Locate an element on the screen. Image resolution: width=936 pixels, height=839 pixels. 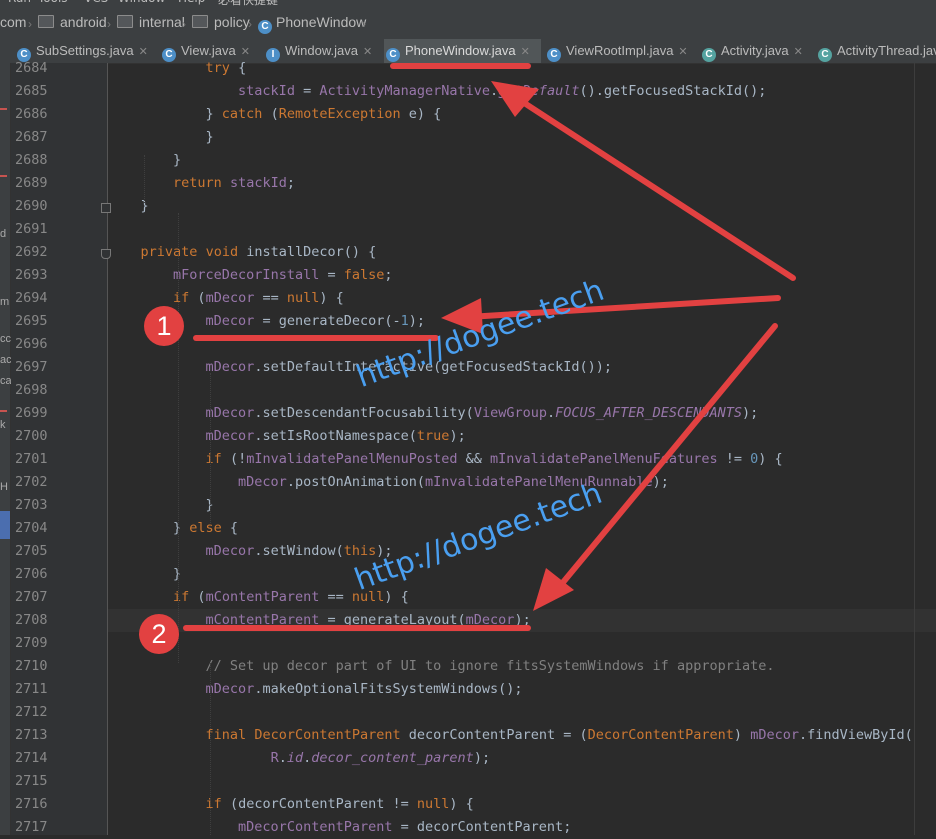
annotation-badge-1: 1 is located at coordinates (164, 326).